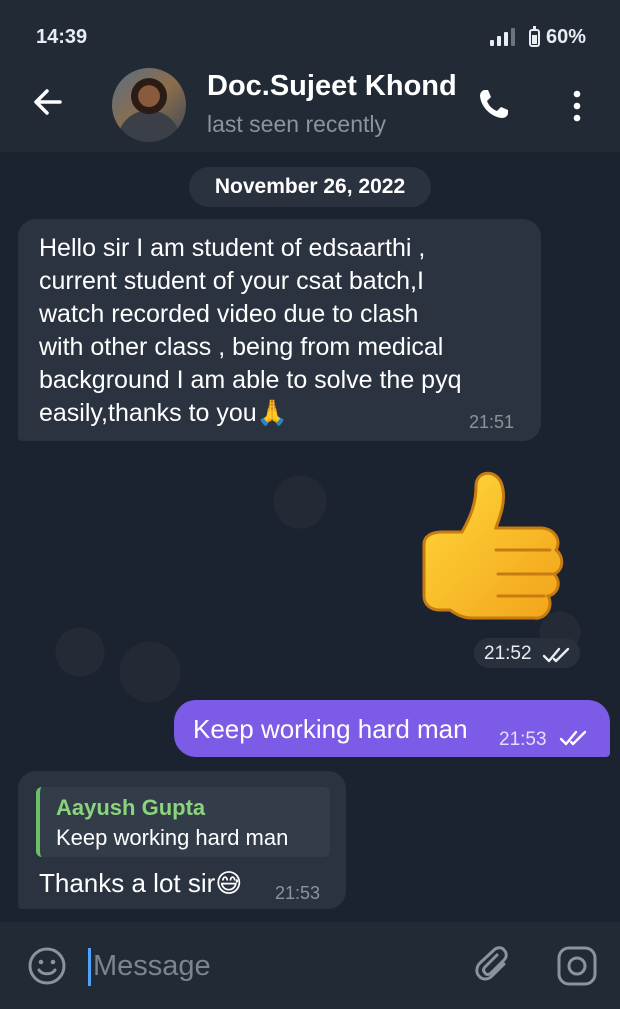 This screenshot has height=1009, width=620. What do you see at coordinates (577, 966) in the screenshot?
I see `camera-icon` at bounding box center [577, 966].